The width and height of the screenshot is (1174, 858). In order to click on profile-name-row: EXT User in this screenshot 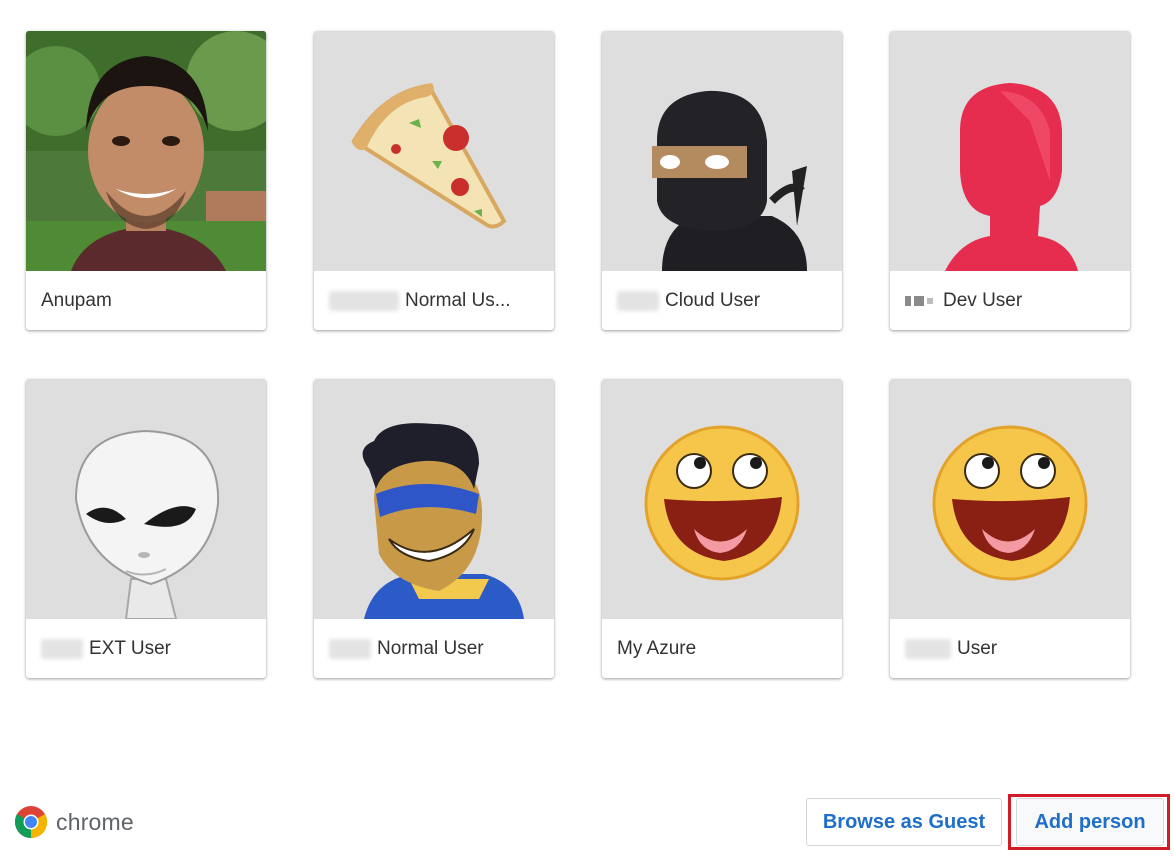, I will do `click(146, 648)`.